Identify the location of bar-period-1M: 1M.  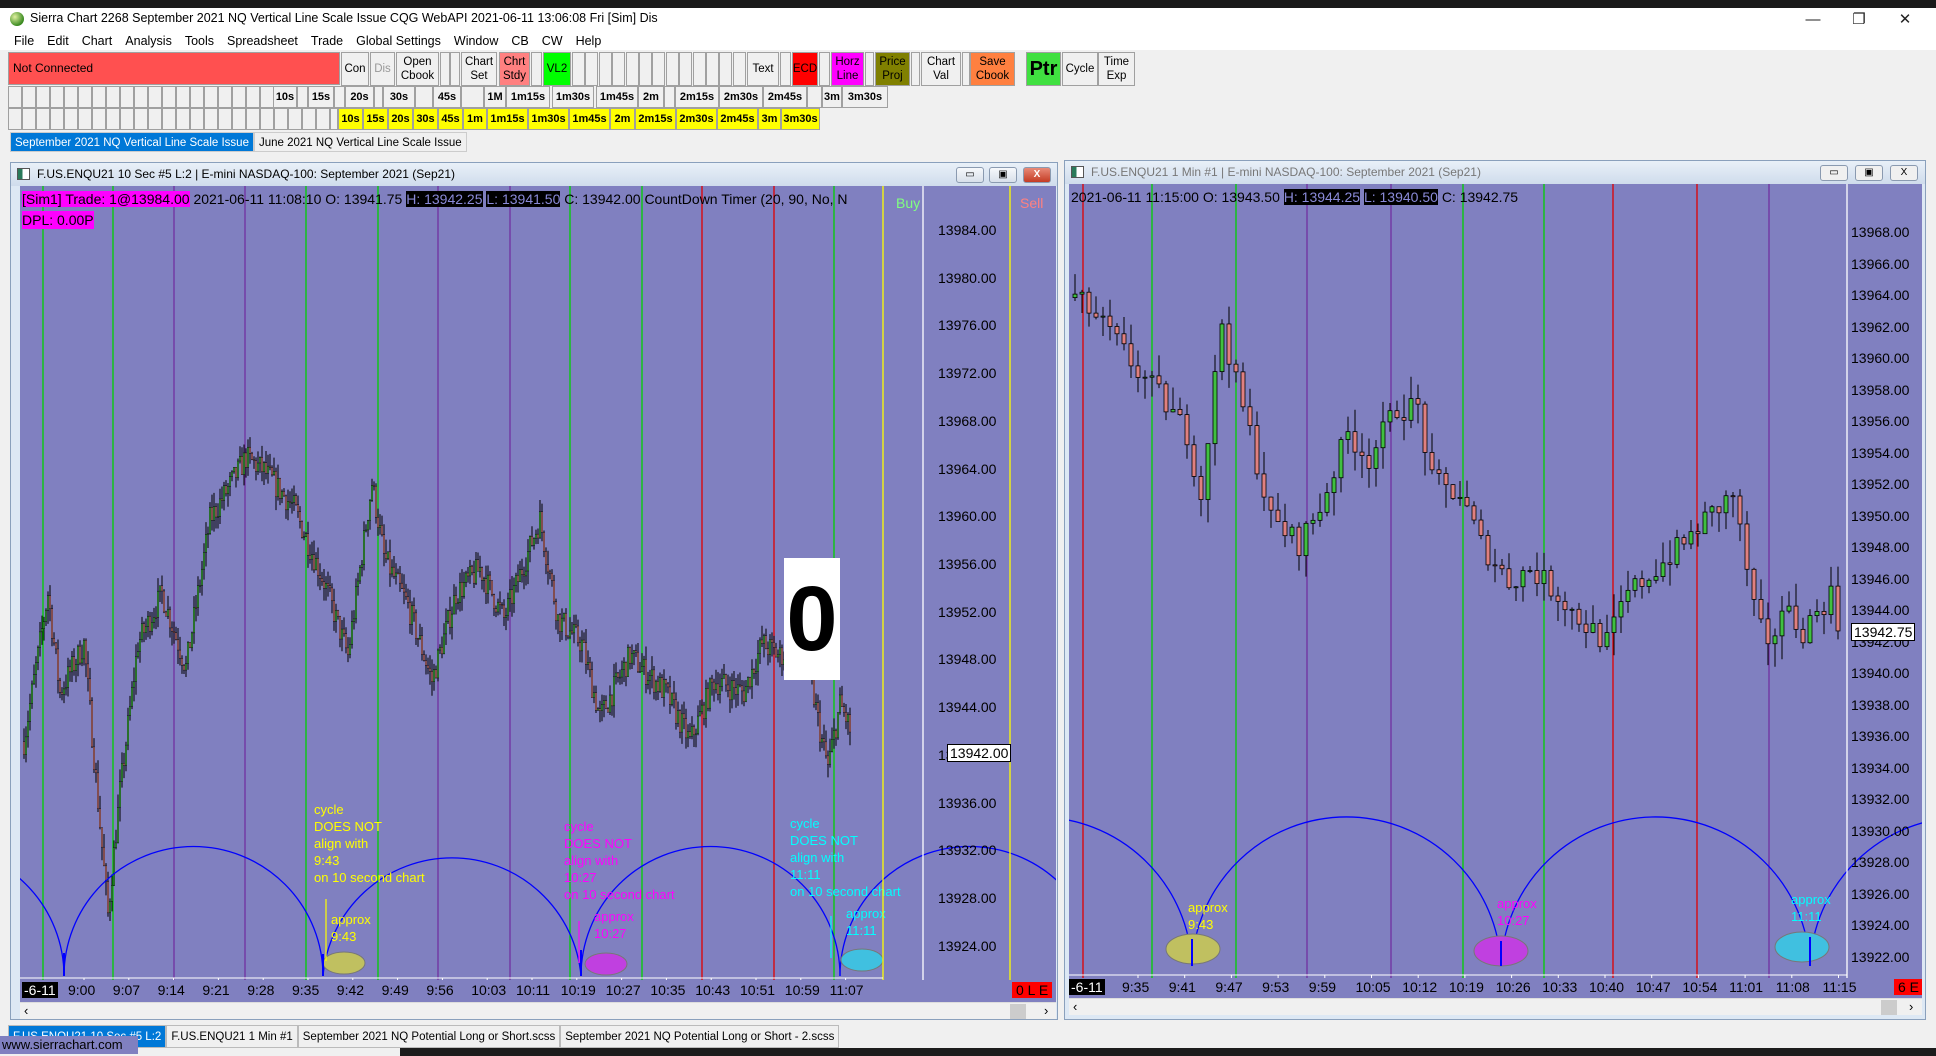
(495, 97).